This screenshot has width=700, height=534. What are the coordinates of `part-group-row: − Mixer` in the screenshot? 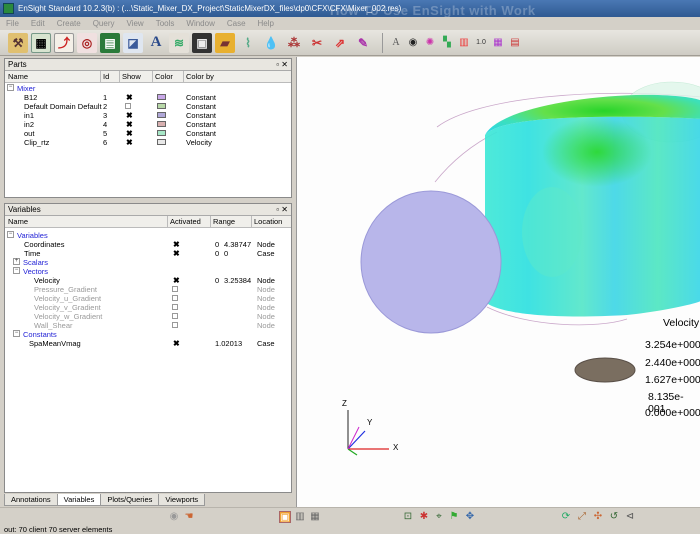 It's located at (148, 88).